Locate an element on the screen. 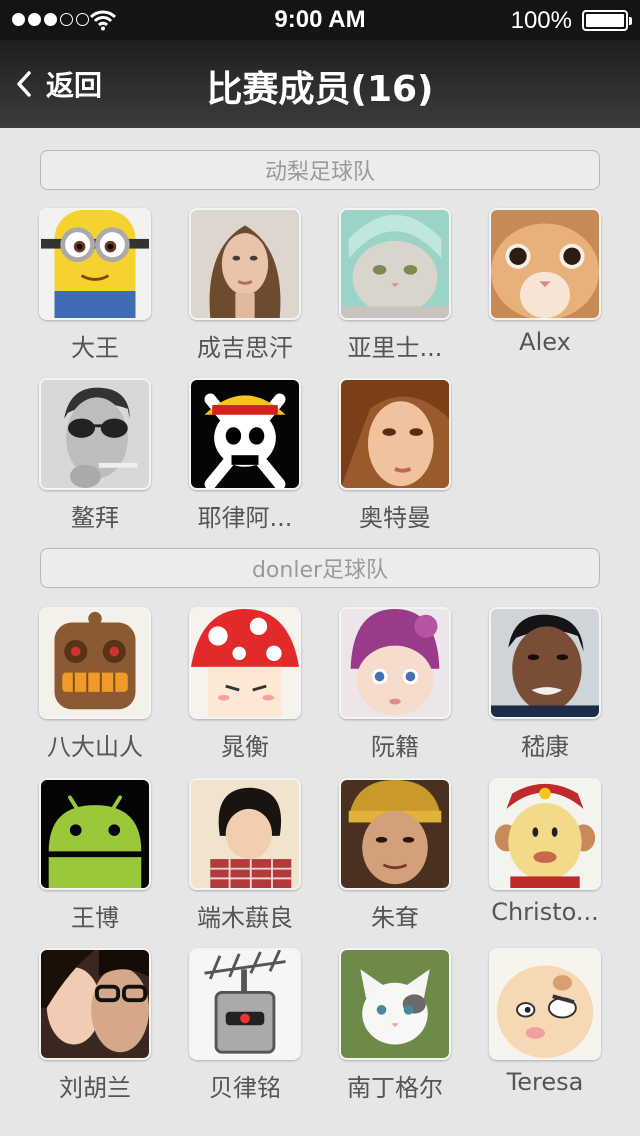 The height and width of the screenshot is (1136, 640). member-name: 成吉思汗 is located at coordinates (245, 348).